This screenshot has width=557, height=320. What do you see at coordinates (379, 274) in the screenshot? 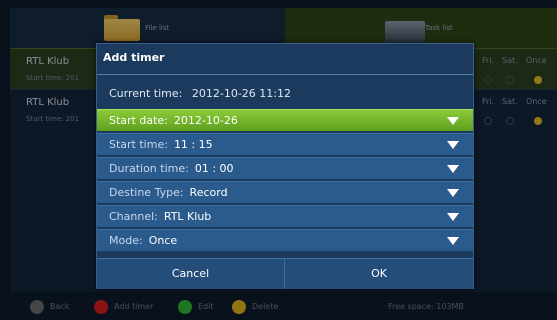
I see `ok-button: OK` at bounding box center [379, 274].